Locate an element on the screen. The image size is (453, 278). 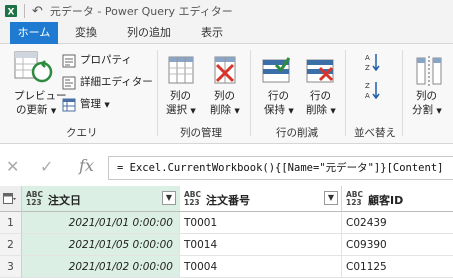
choose-columns-icon is located at coordinates (181, 70).